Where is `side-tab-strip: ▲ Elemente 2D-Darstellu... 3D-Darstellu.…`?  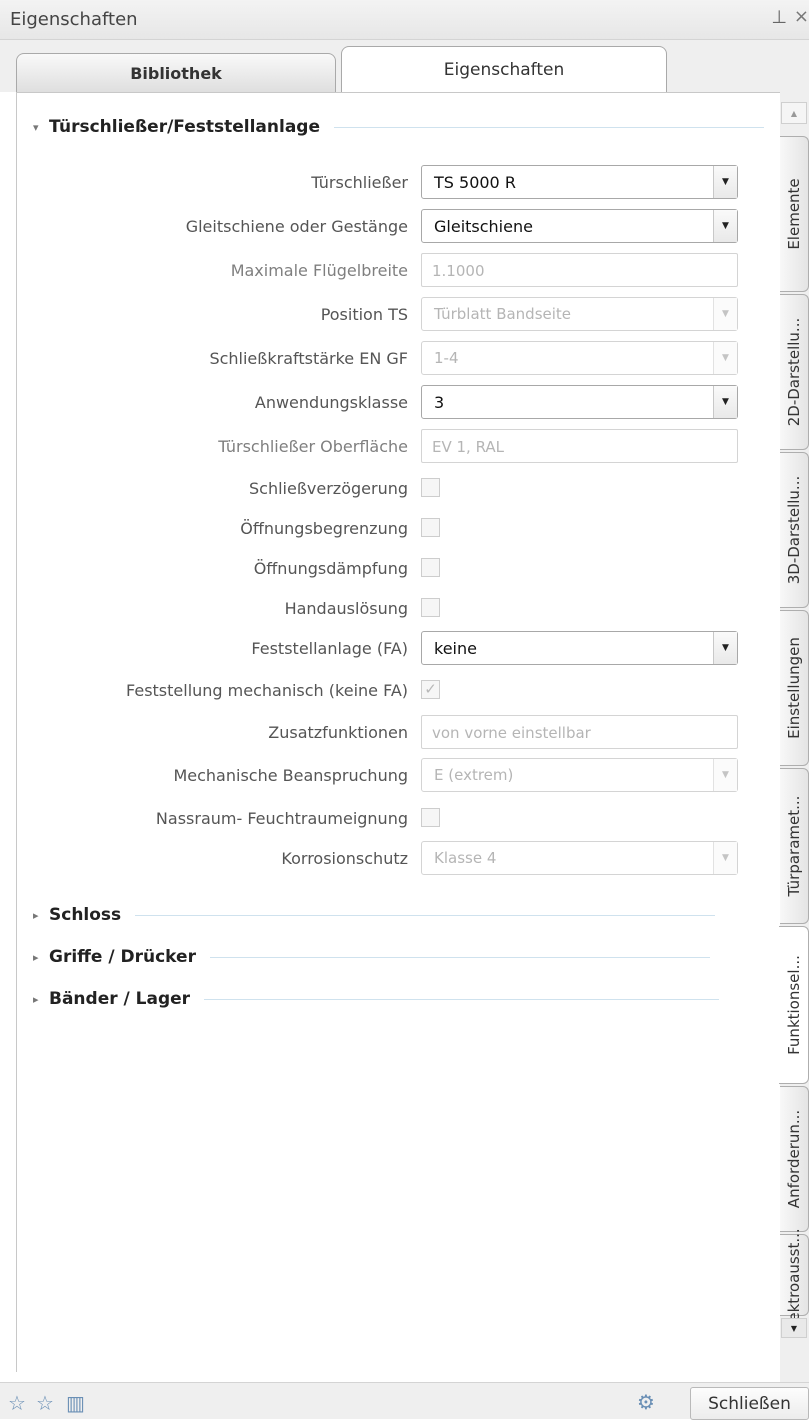 side-tab-strip: ▲ Elemente 2D-Darstellu... 3D-Darstellu.… is located at coordinates (794, 737).